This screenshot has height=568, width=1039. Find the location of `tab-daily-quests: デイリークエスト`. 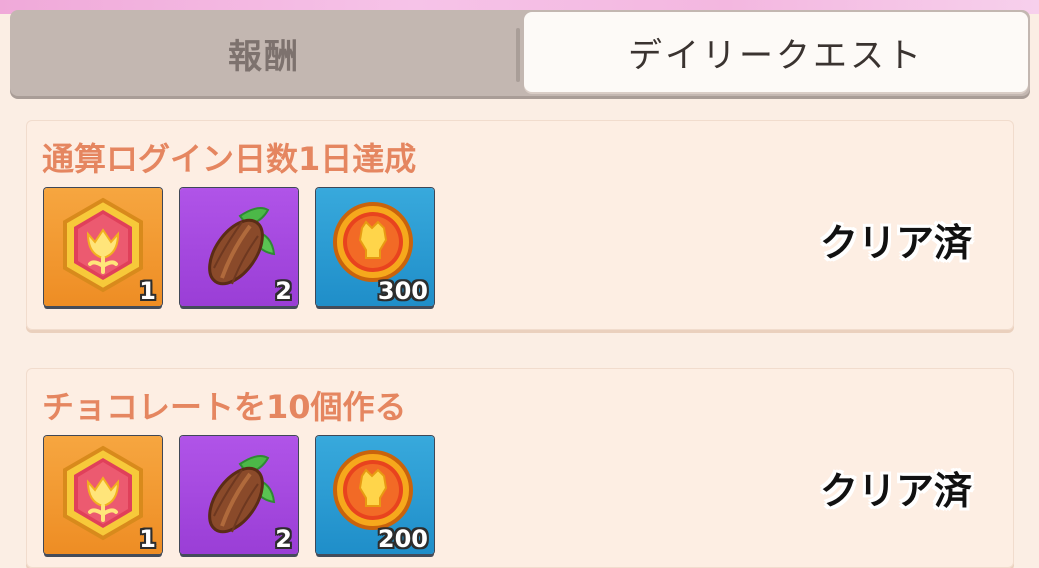

tab-daily-quests: デイリークエスト is located at coordinates (776, 52).